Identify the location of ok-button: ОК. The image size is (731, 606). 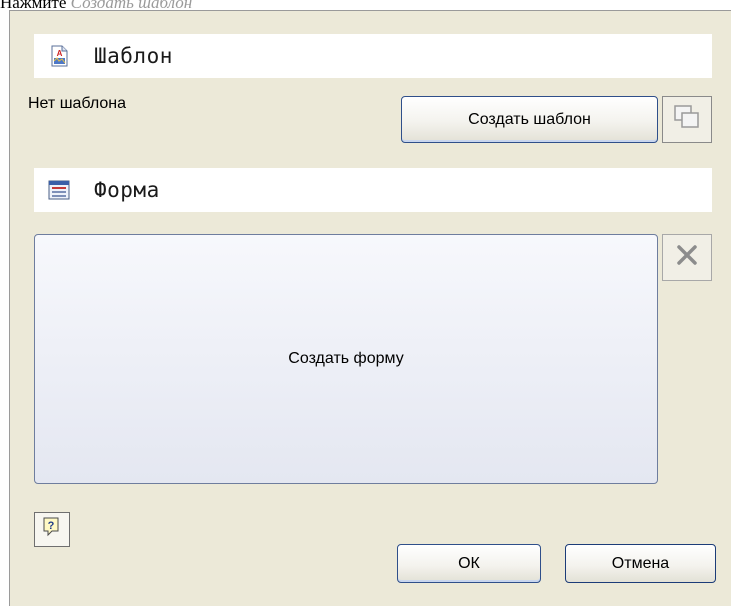
(469, 563).